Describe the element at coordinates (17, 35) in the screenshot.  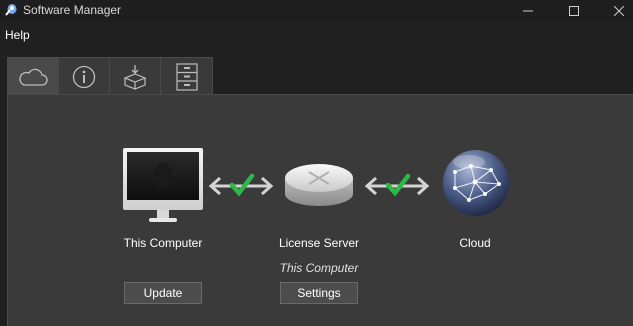
I see `menu-help: Help` at that location.